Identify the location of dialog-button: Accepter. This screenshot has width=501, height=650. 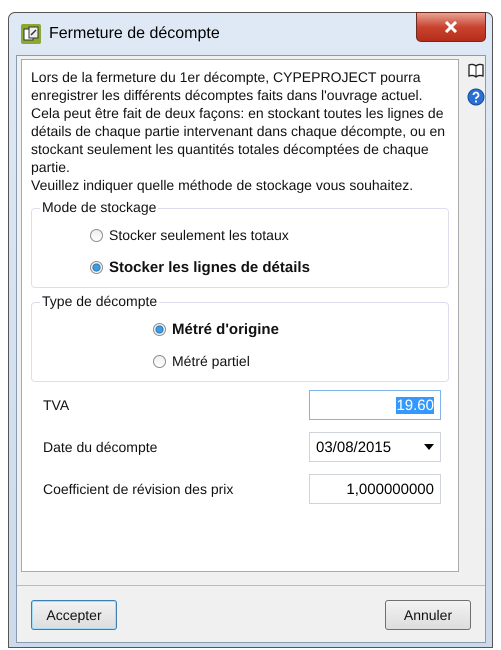
(74, 615).